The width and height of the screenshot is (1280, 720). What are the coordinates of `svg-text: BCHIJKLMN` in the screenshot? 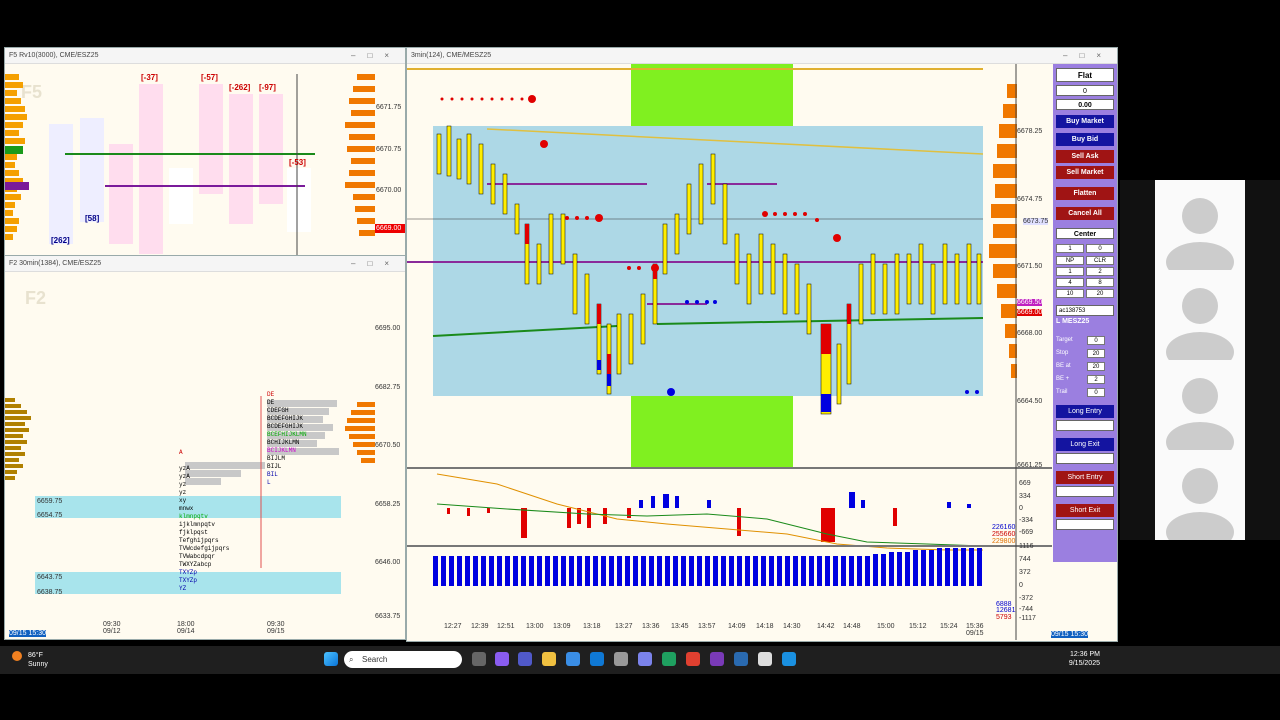 It's located at (283, 442).